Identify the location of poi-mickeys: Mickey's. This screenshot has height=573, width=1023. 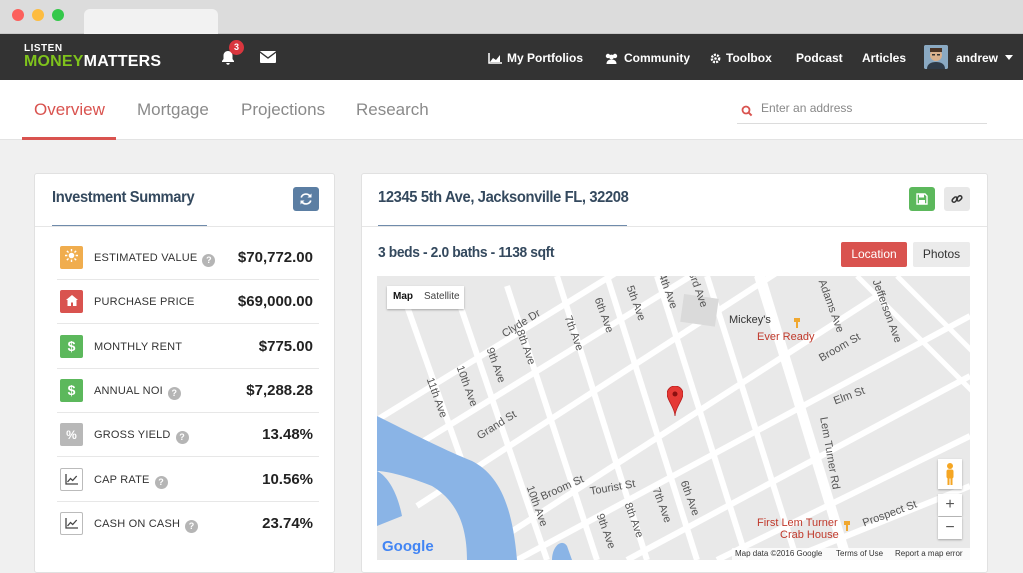
(750, 320).